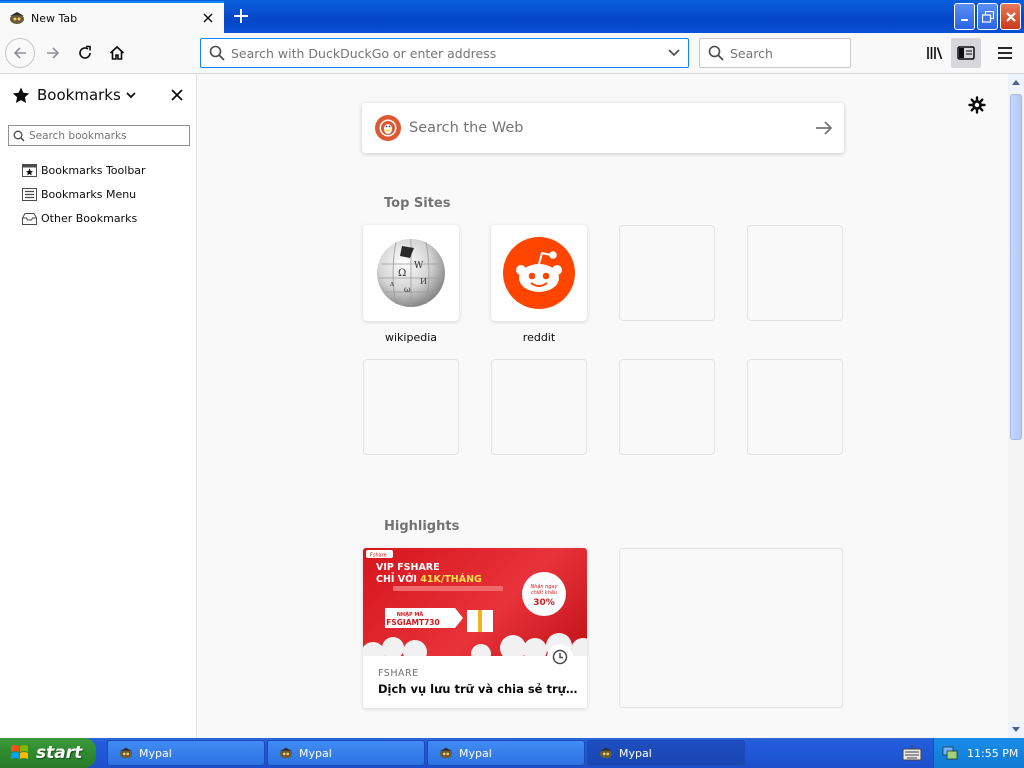  What do you see at coordinates (790, 53) in the screenshot?
I see `search-input` at bounding box center [790, 53].